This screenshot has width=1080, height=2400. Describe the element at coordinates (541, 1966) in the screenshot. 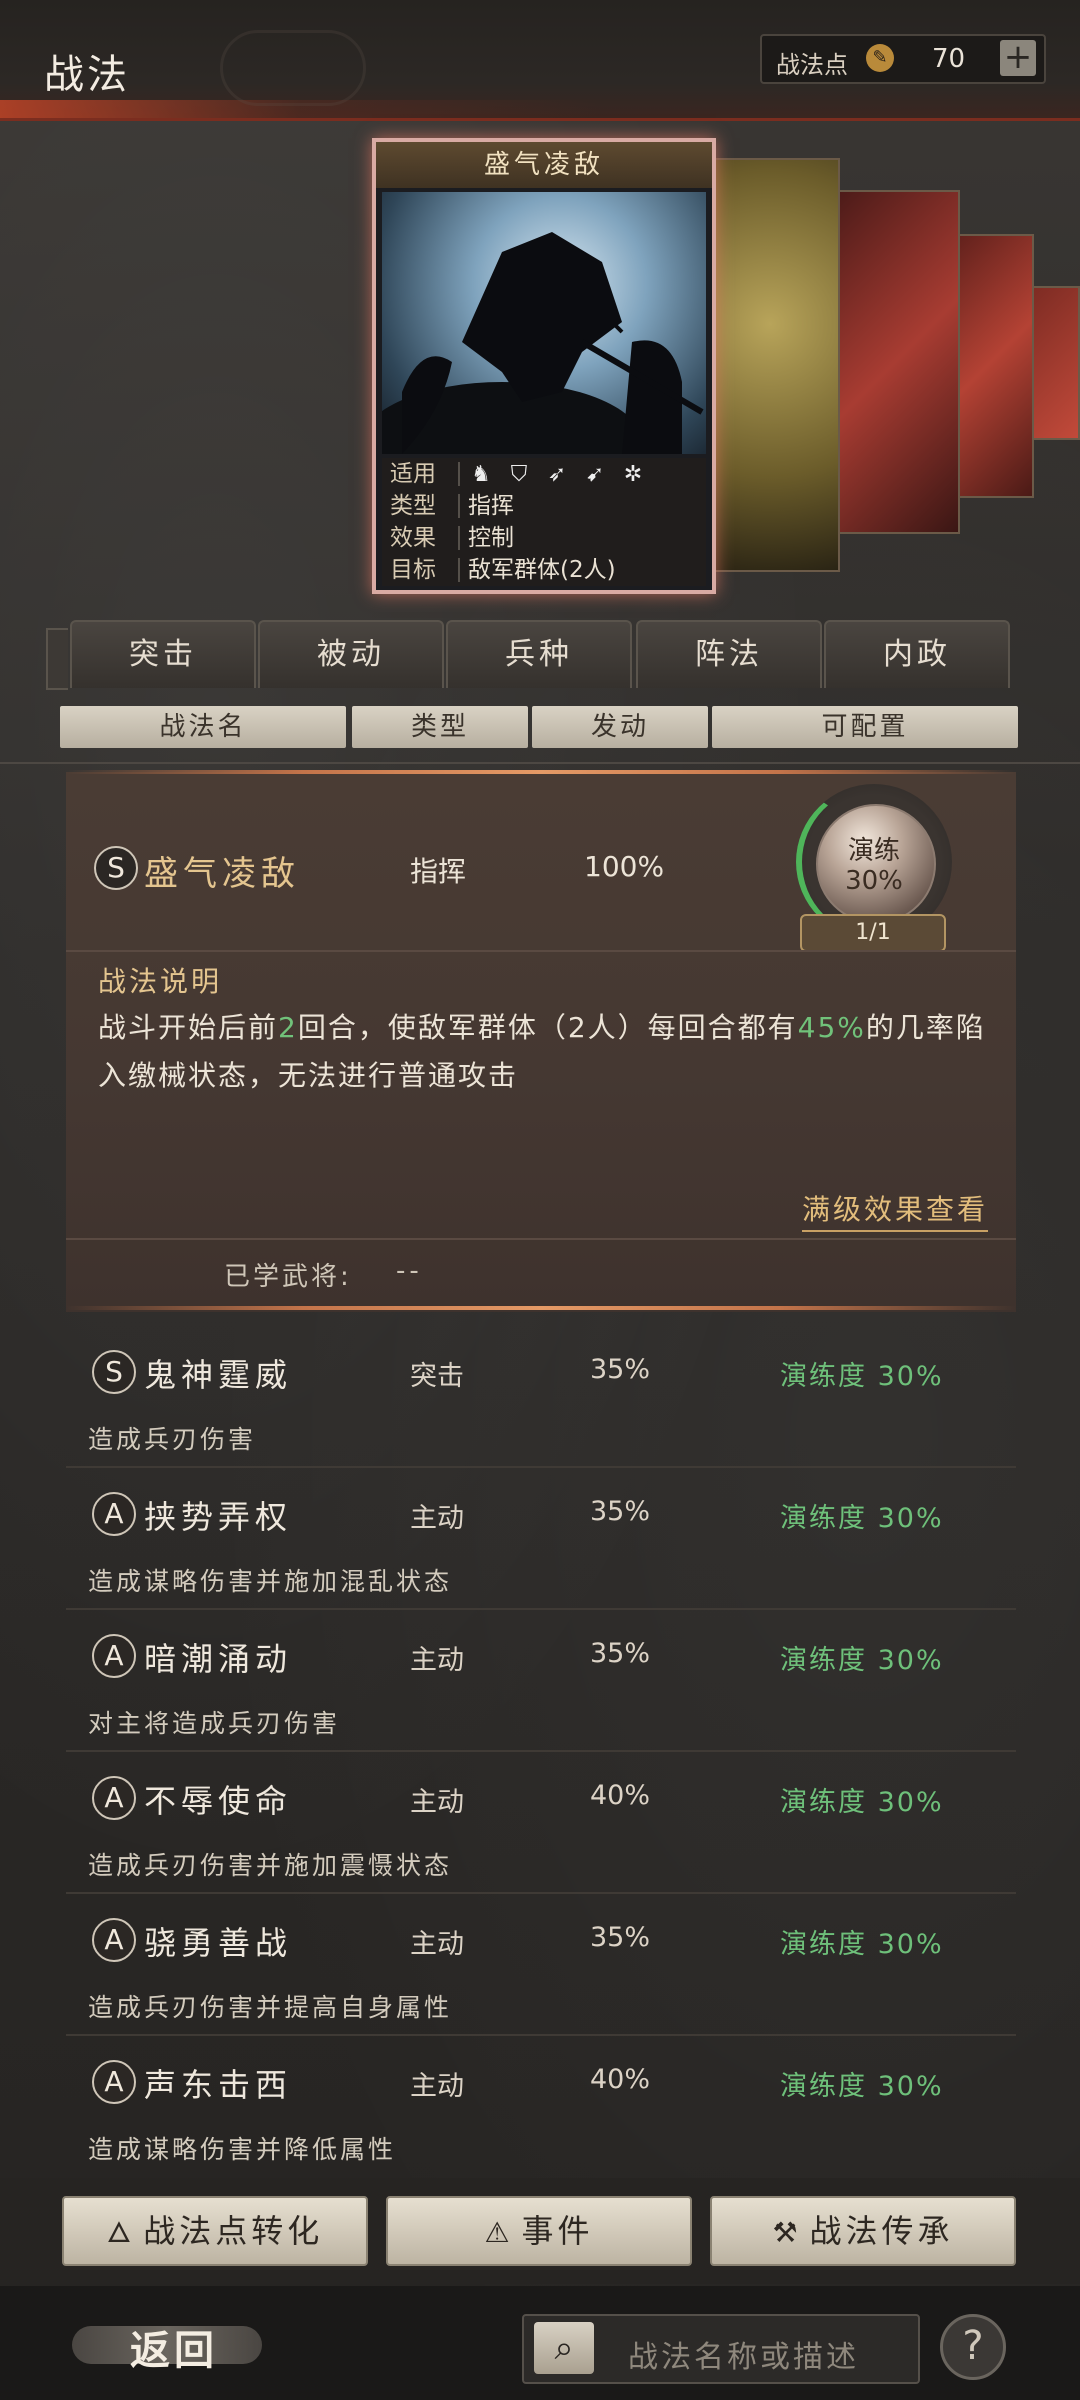

I see `tactic-row: A 骁勇善战 主动 35% 演练度 30% 造成兵刃伤害并提高自身属性` at that location.